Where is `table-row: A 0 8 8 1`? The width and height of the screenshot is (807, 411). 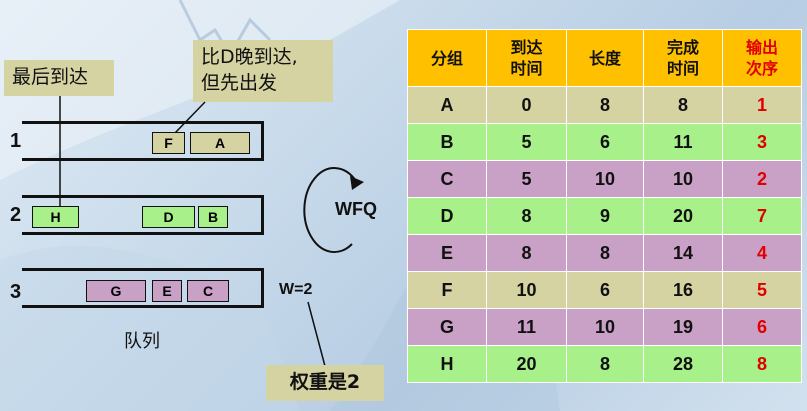
table-row: A 0 8 8 1 is located at coordinates (604, 105).